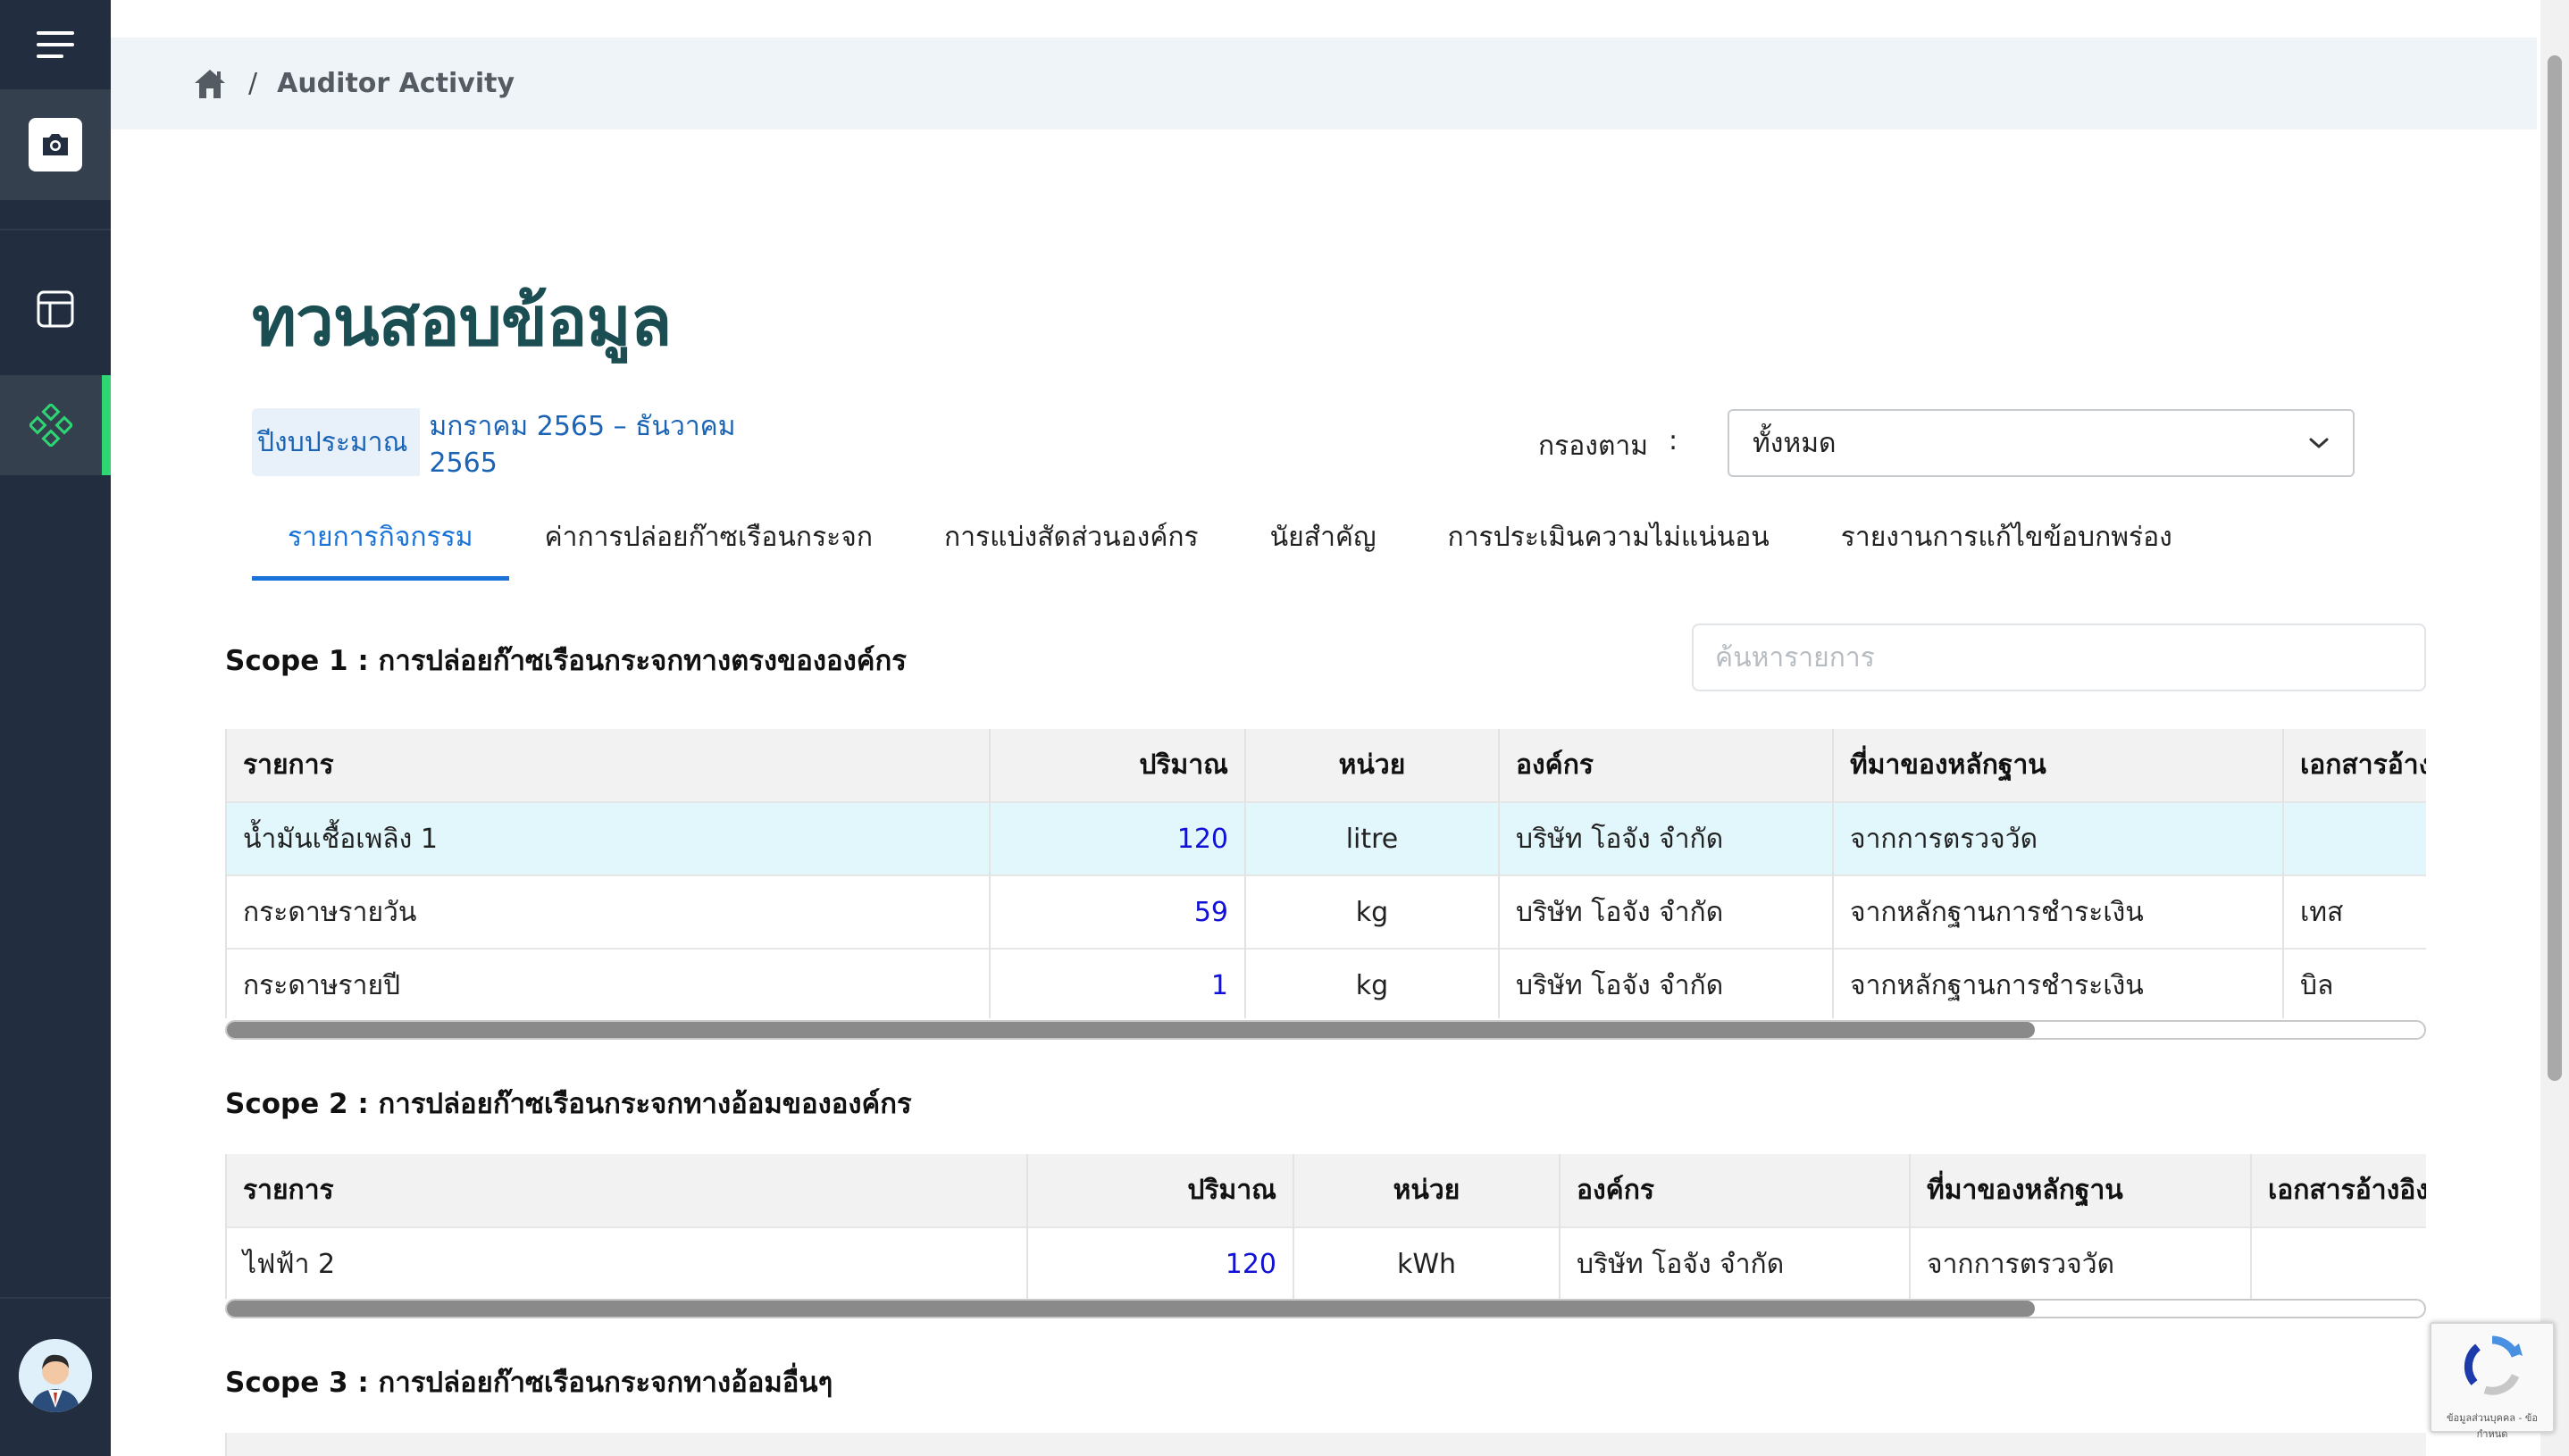 The image size is (2569, 1456). I want to click on sidebar-item-camera, so click(55, 144).